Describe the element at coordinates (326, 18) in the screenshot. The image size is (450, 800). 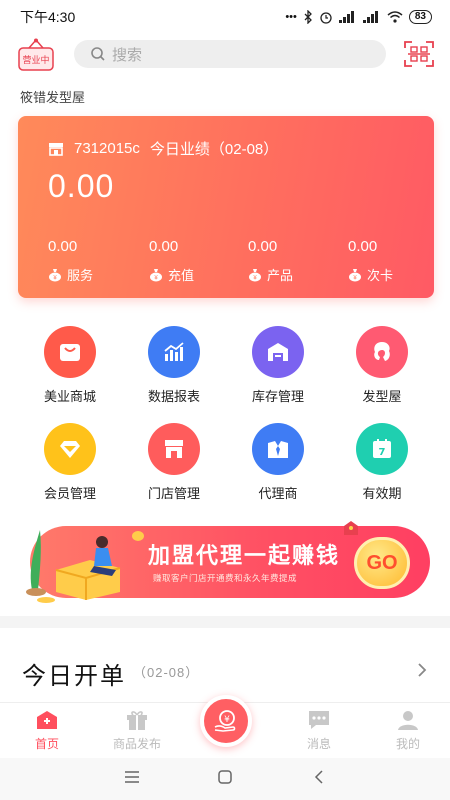
I see `alarm-icon` at that location.